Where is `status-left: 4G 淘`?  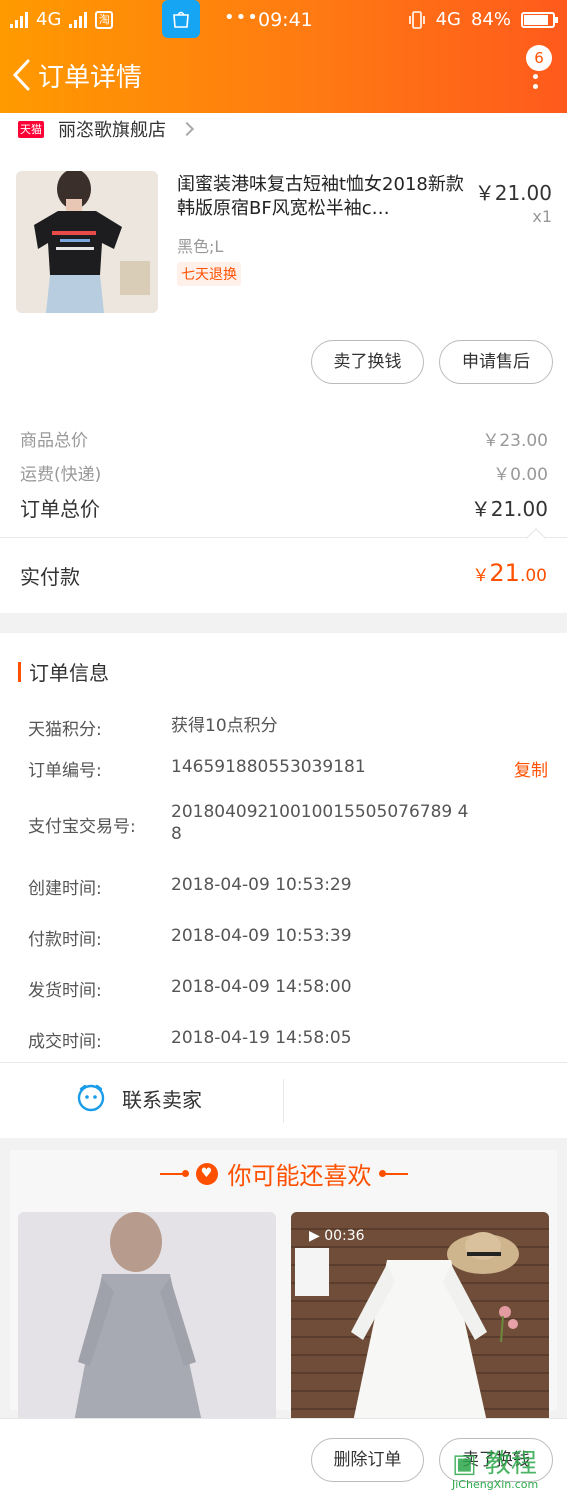
status-left: 4G 淘 is located at coordinates (62, 19).